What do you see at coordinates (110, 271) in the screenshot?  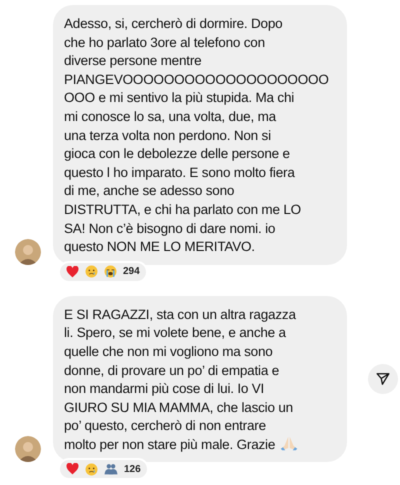 I see `sobbing-face-icon` at bounding box center [110, 271].